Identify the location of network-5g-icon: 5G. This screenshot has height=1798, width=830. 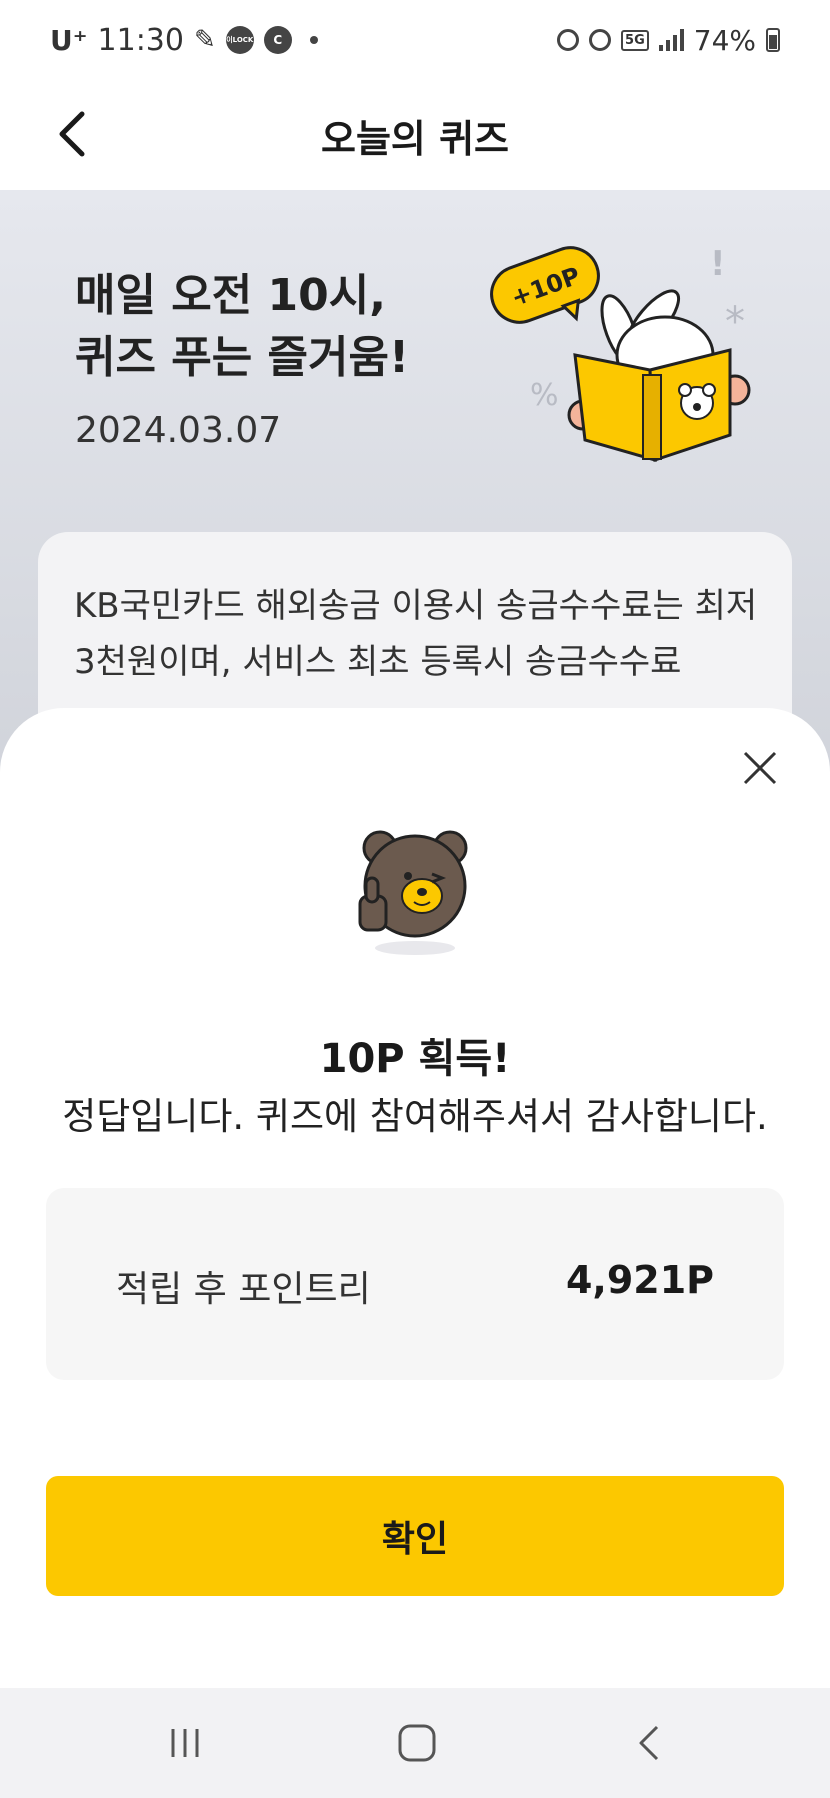
(635, 40).